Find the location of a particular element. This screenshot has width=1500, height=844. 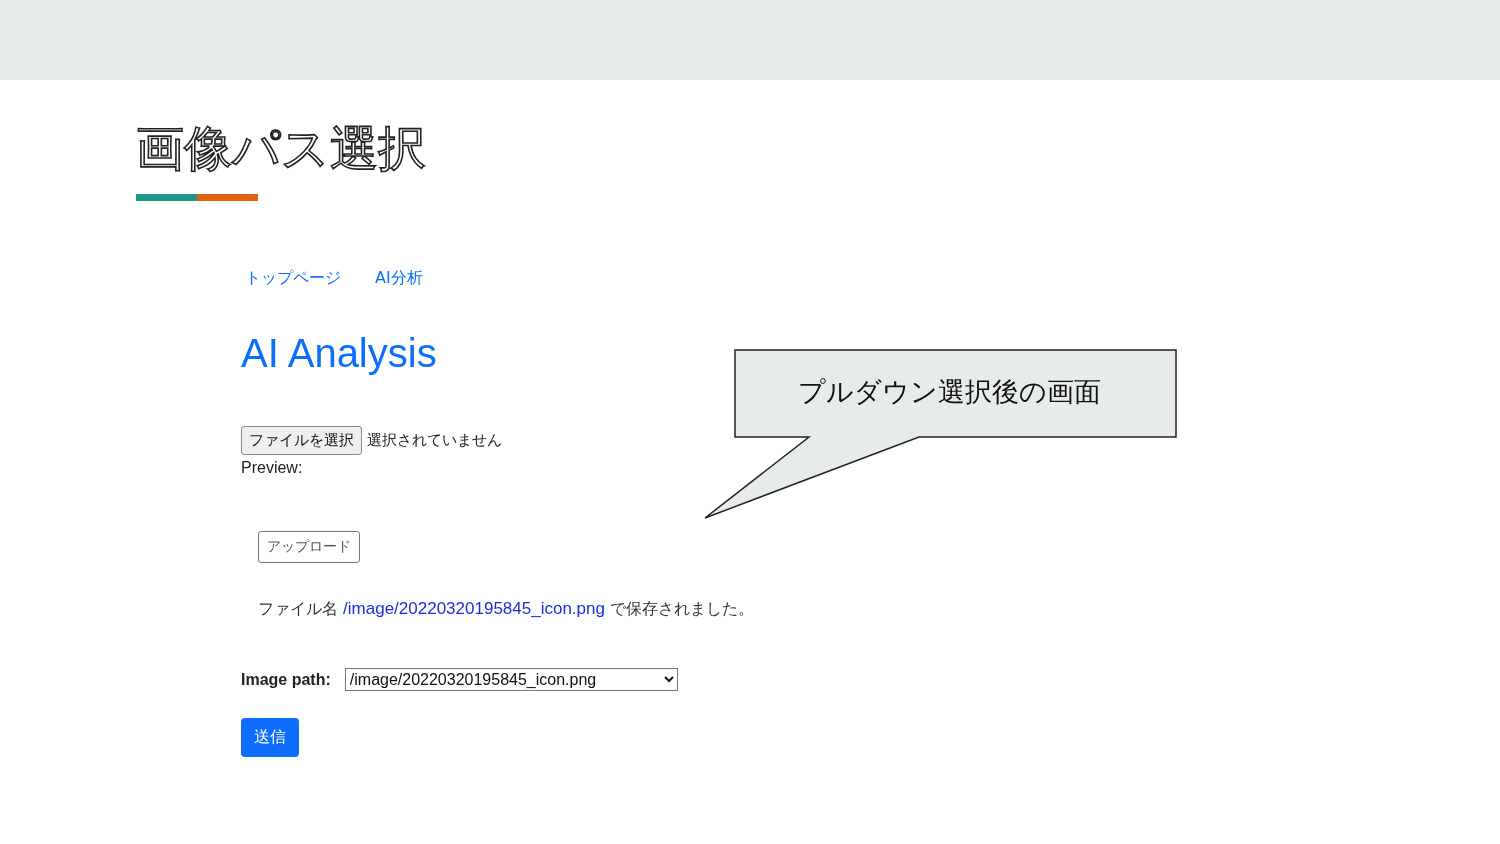

image-path-dropdown: /image/20220320195845_icon.png is located at coordinates (511, 679).